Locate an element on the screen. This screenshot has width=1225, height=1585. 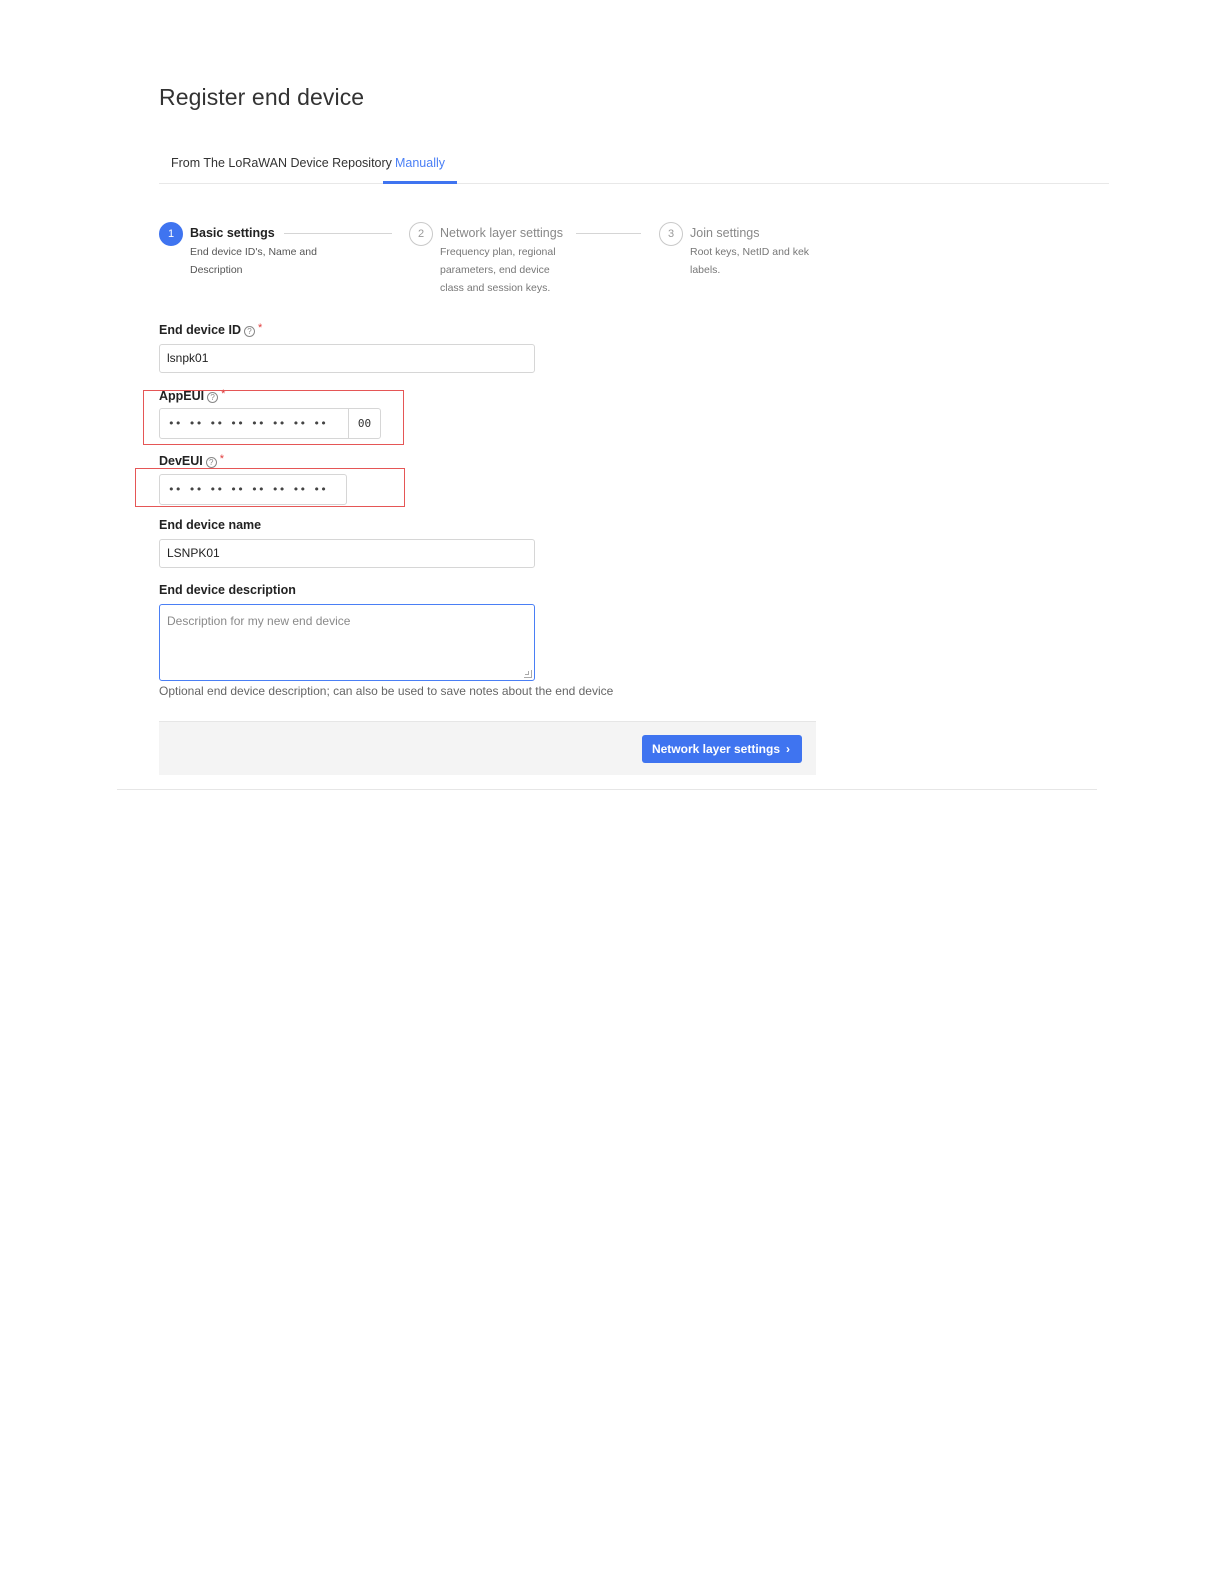
step-title: Basic settings is located at coordinates (232, 233).